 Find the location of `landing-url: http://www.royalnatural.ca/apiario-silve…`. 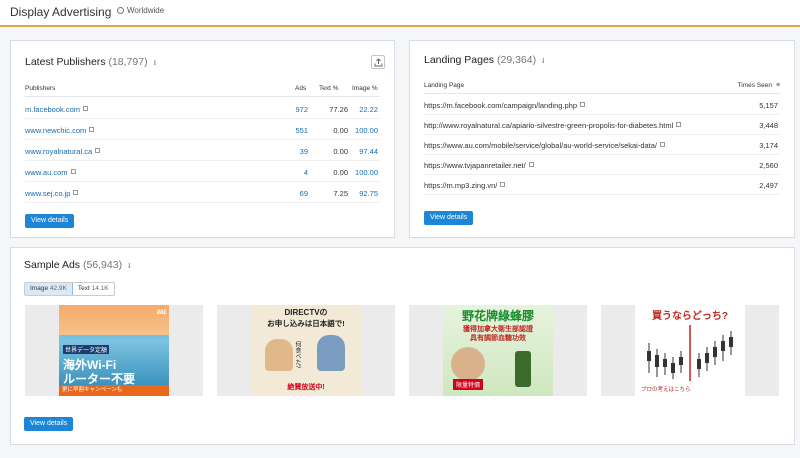

landing-url: http://www.royalnatural.ca/apiario-silve… is located at coordinates (553, 125).